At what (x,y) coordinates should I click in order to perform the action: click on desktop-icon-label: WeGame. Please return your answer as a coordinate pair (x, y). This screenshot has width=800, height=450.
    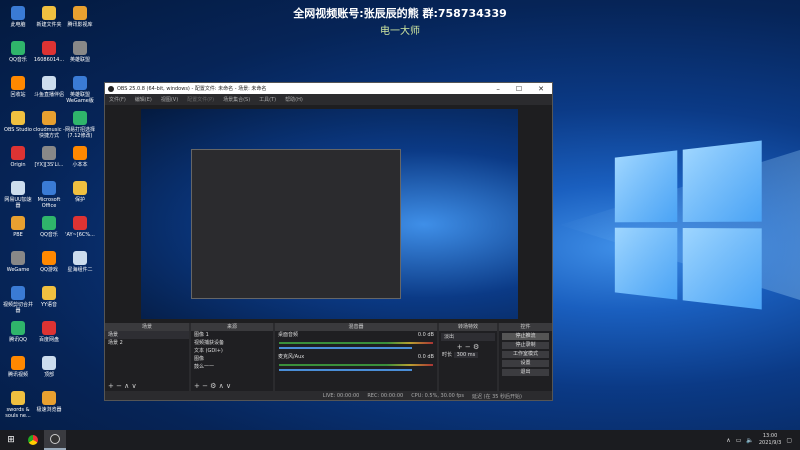
    Looking at the image, I should click on (18, 270).